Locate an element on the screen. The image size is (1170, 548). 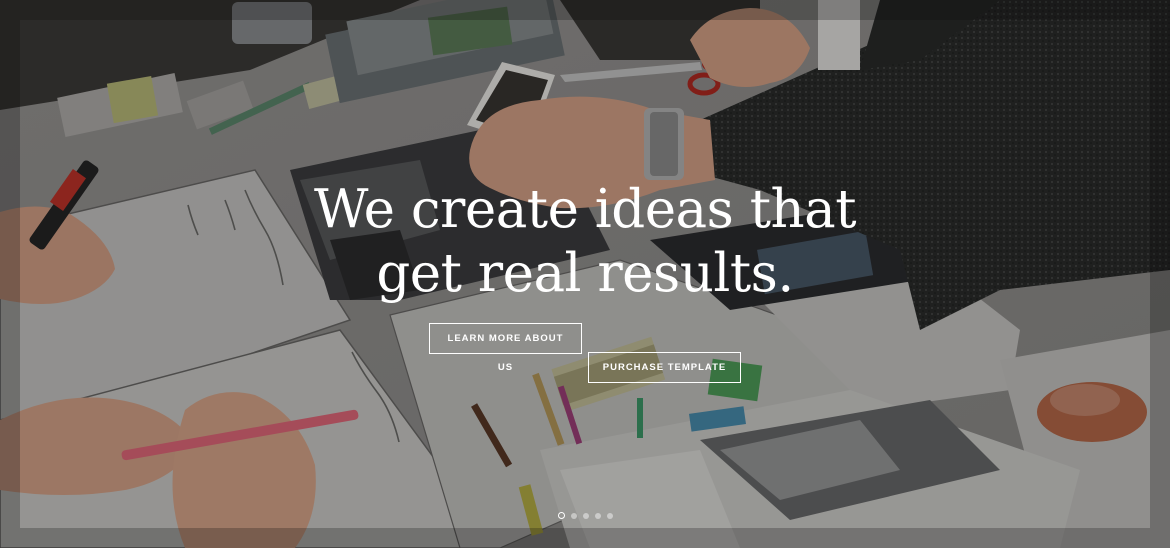
learn-more-button: LEARN MORE ABOUT US is located at coordinates (505, 348).